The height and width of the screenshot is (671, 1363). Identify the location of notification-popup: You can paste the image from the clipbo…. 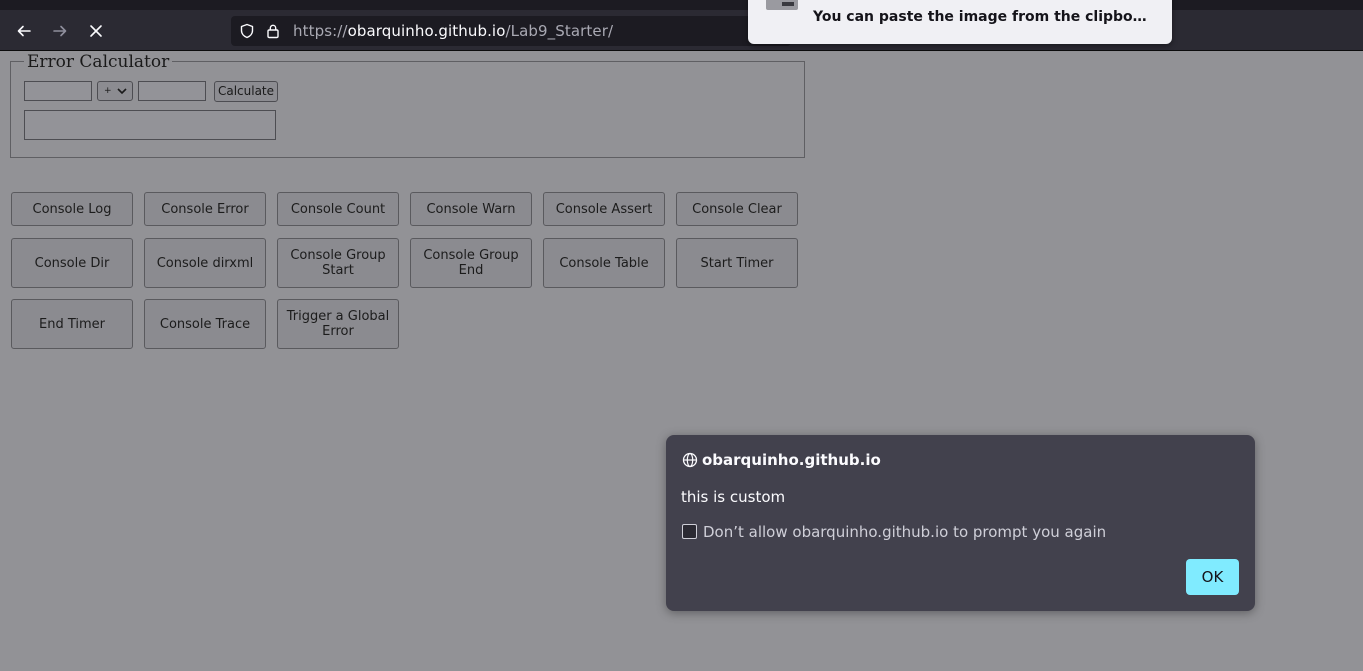
(960, 22).